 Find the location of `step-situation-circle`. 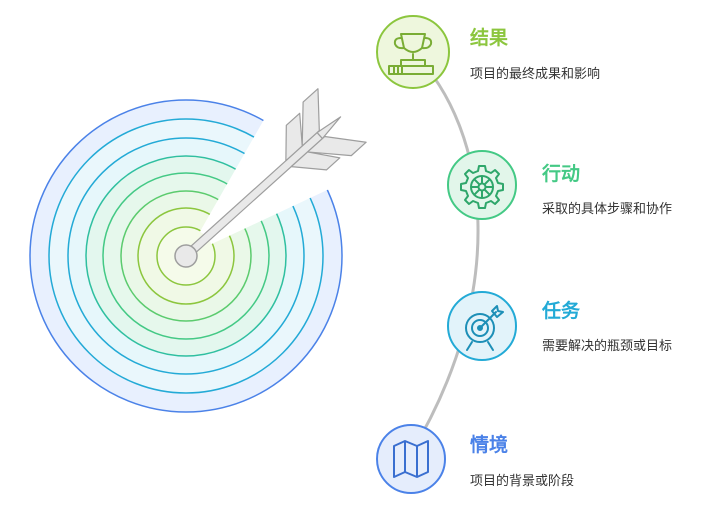

step-situation-circle is located at coordinates (411, 459).